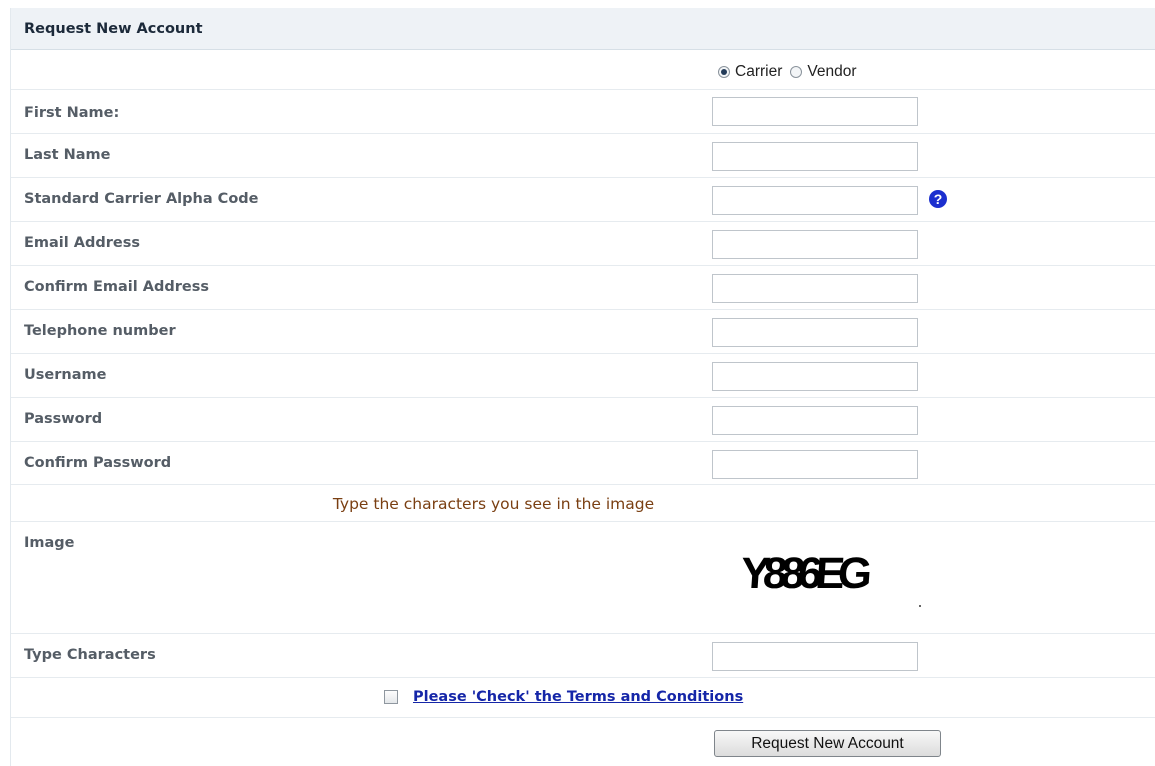  Describe the element at coordinates (63, 419) in the screenshot. I see `password-label: Password` at that location.